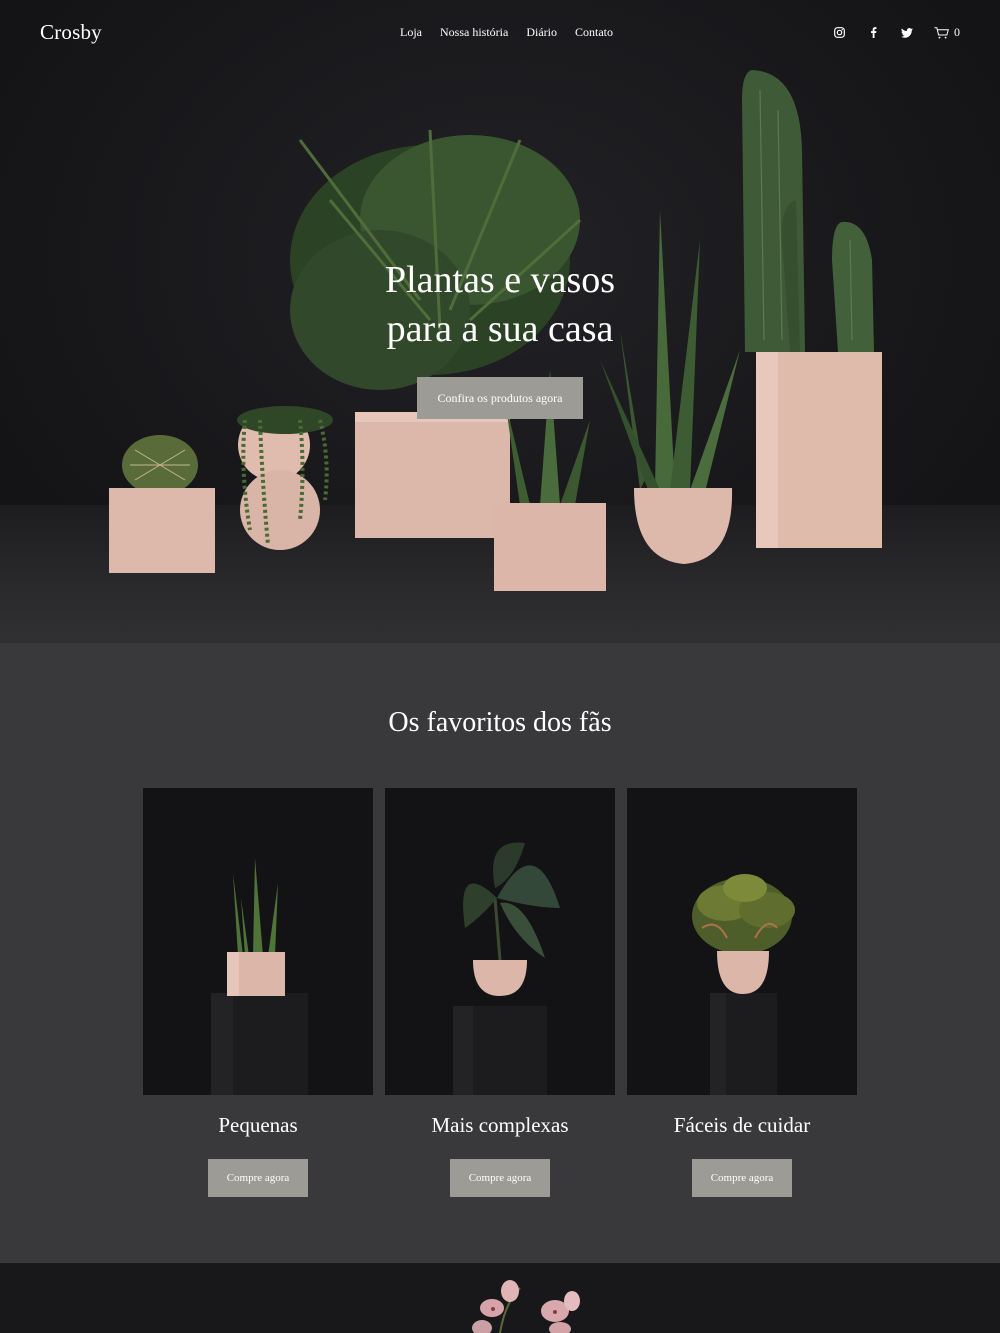 This screenshot has width=1000, height=1333. Describe the element at coordinates (839, 33) in the screenshot. I see `instagram-icon` at that location.